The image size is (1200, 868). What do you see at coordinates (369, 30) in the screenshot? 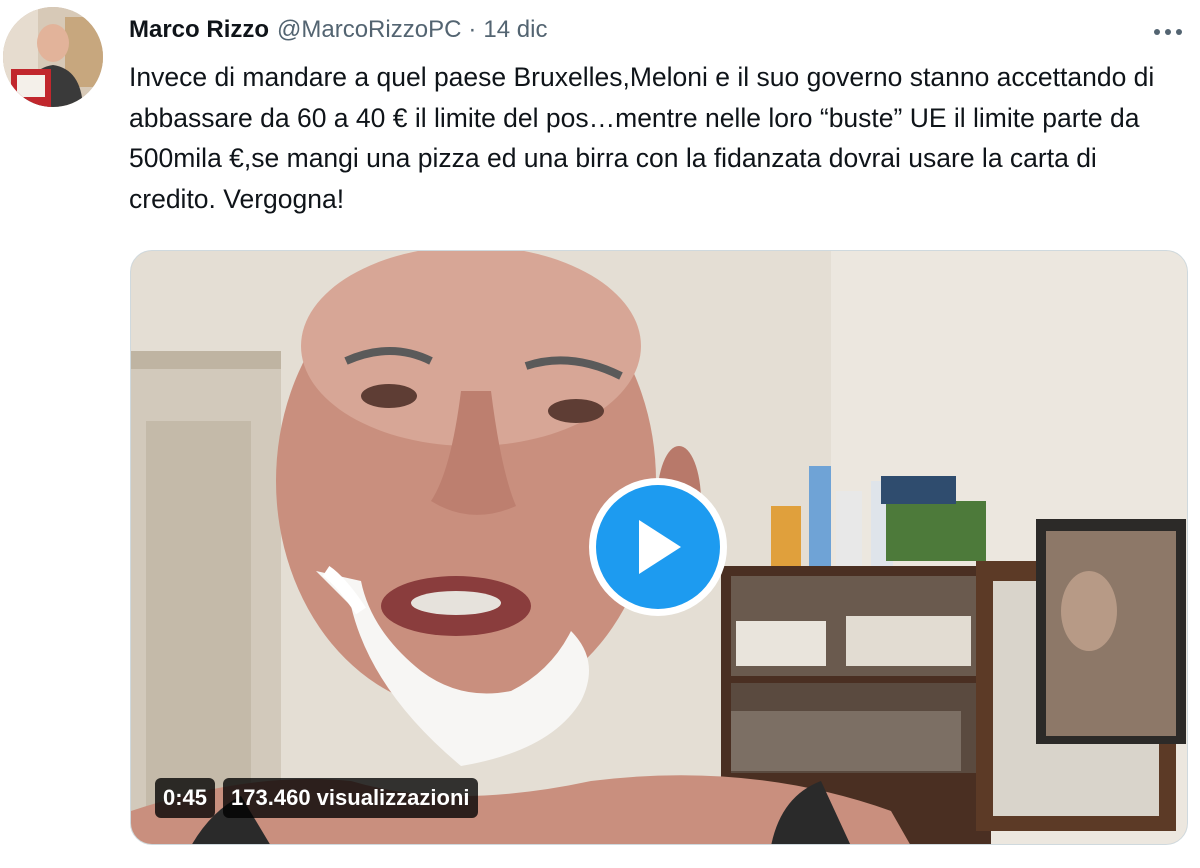
I see `author-handle: @MarcoRizzoPC` at bounding box center [369, 30].